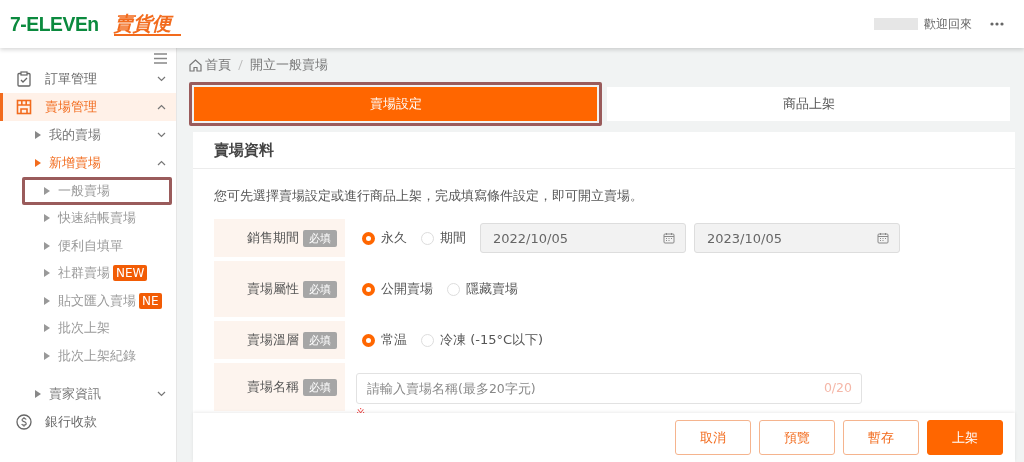 This screenshot has width=1024, height=462. I want to click on breadcrumb-link: 開立一般賣場, so click(289, 65).